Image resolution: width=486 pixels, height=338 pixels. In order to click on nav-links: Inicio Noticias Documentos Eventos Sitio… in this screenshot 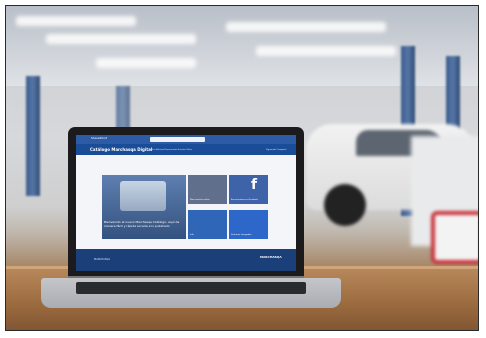, I will do `click(171, 150)`.